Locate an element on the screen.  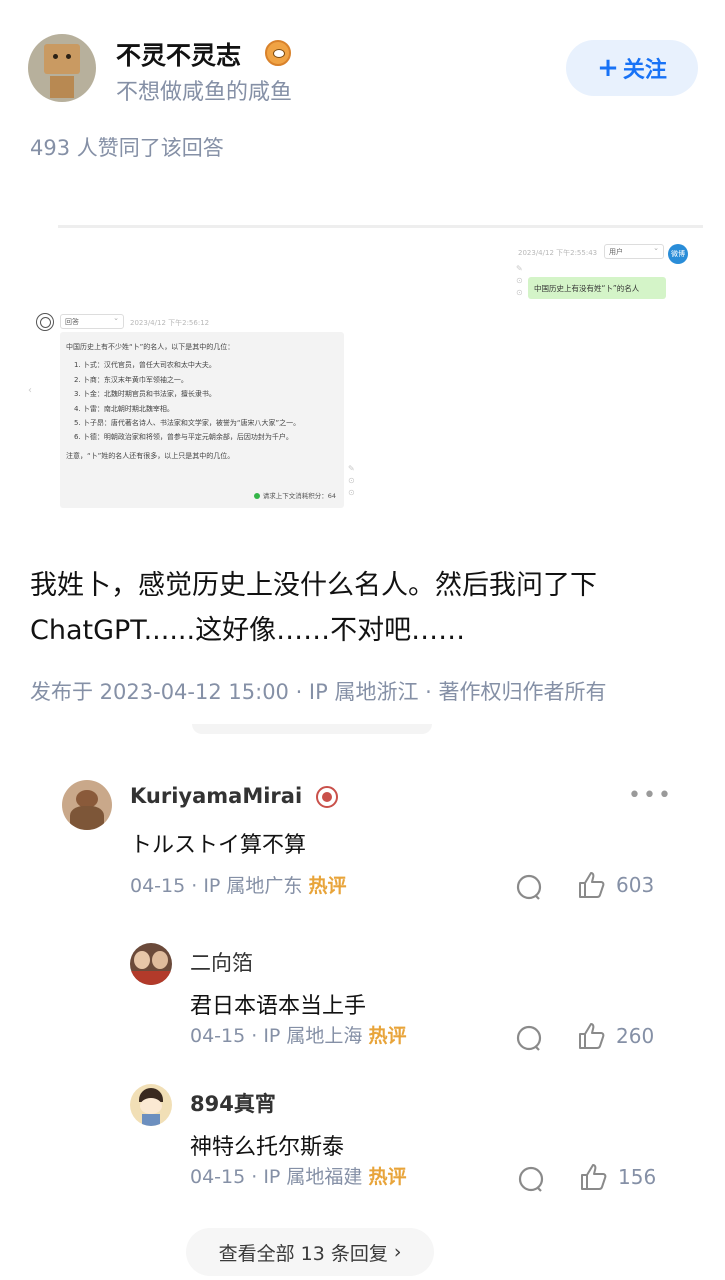
more-options-icon: ••• is located at coordinates (650, 795).